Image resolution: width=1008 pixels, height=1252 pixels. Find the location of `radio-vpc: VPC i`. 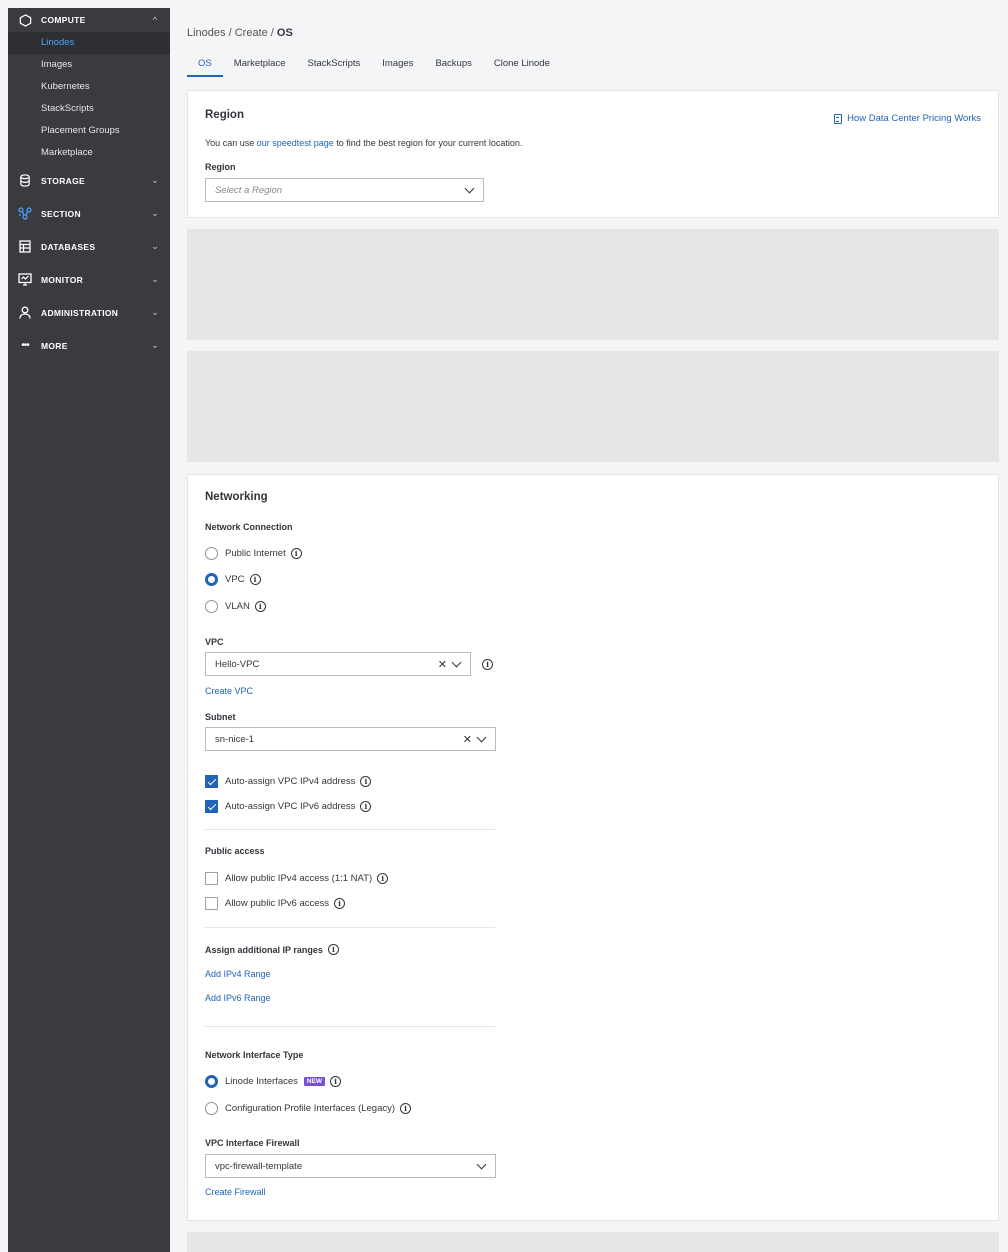

radio-vpc: VPC i is located at coordinates (233, 579).